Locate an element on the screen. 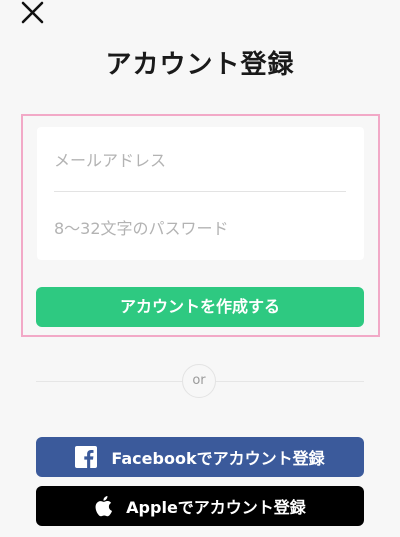  page-title: アカウント登録 is located at coordinates (200, 65).